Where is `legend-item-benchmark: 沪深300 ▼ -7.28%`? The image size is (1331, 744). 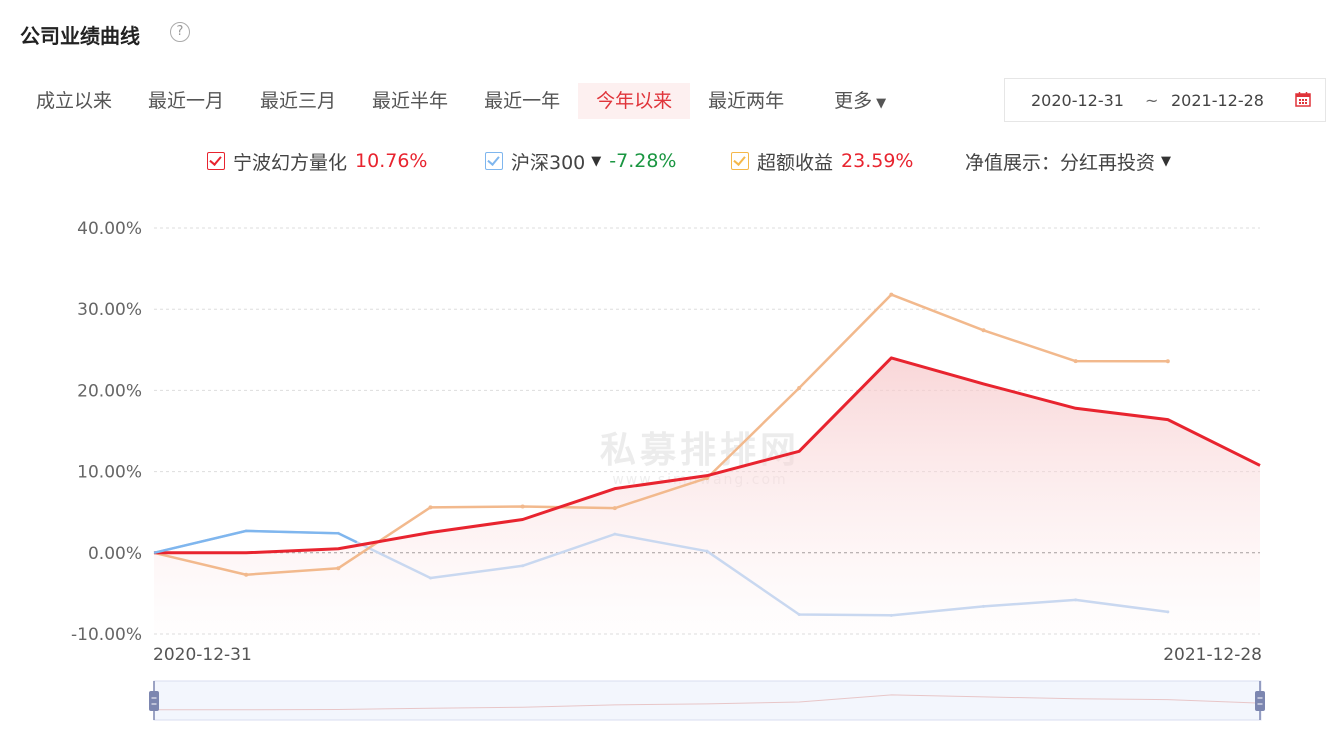
legend-item-benchmark: 沪深300 ▼ -7.28% is located at coordinates (580, 161).